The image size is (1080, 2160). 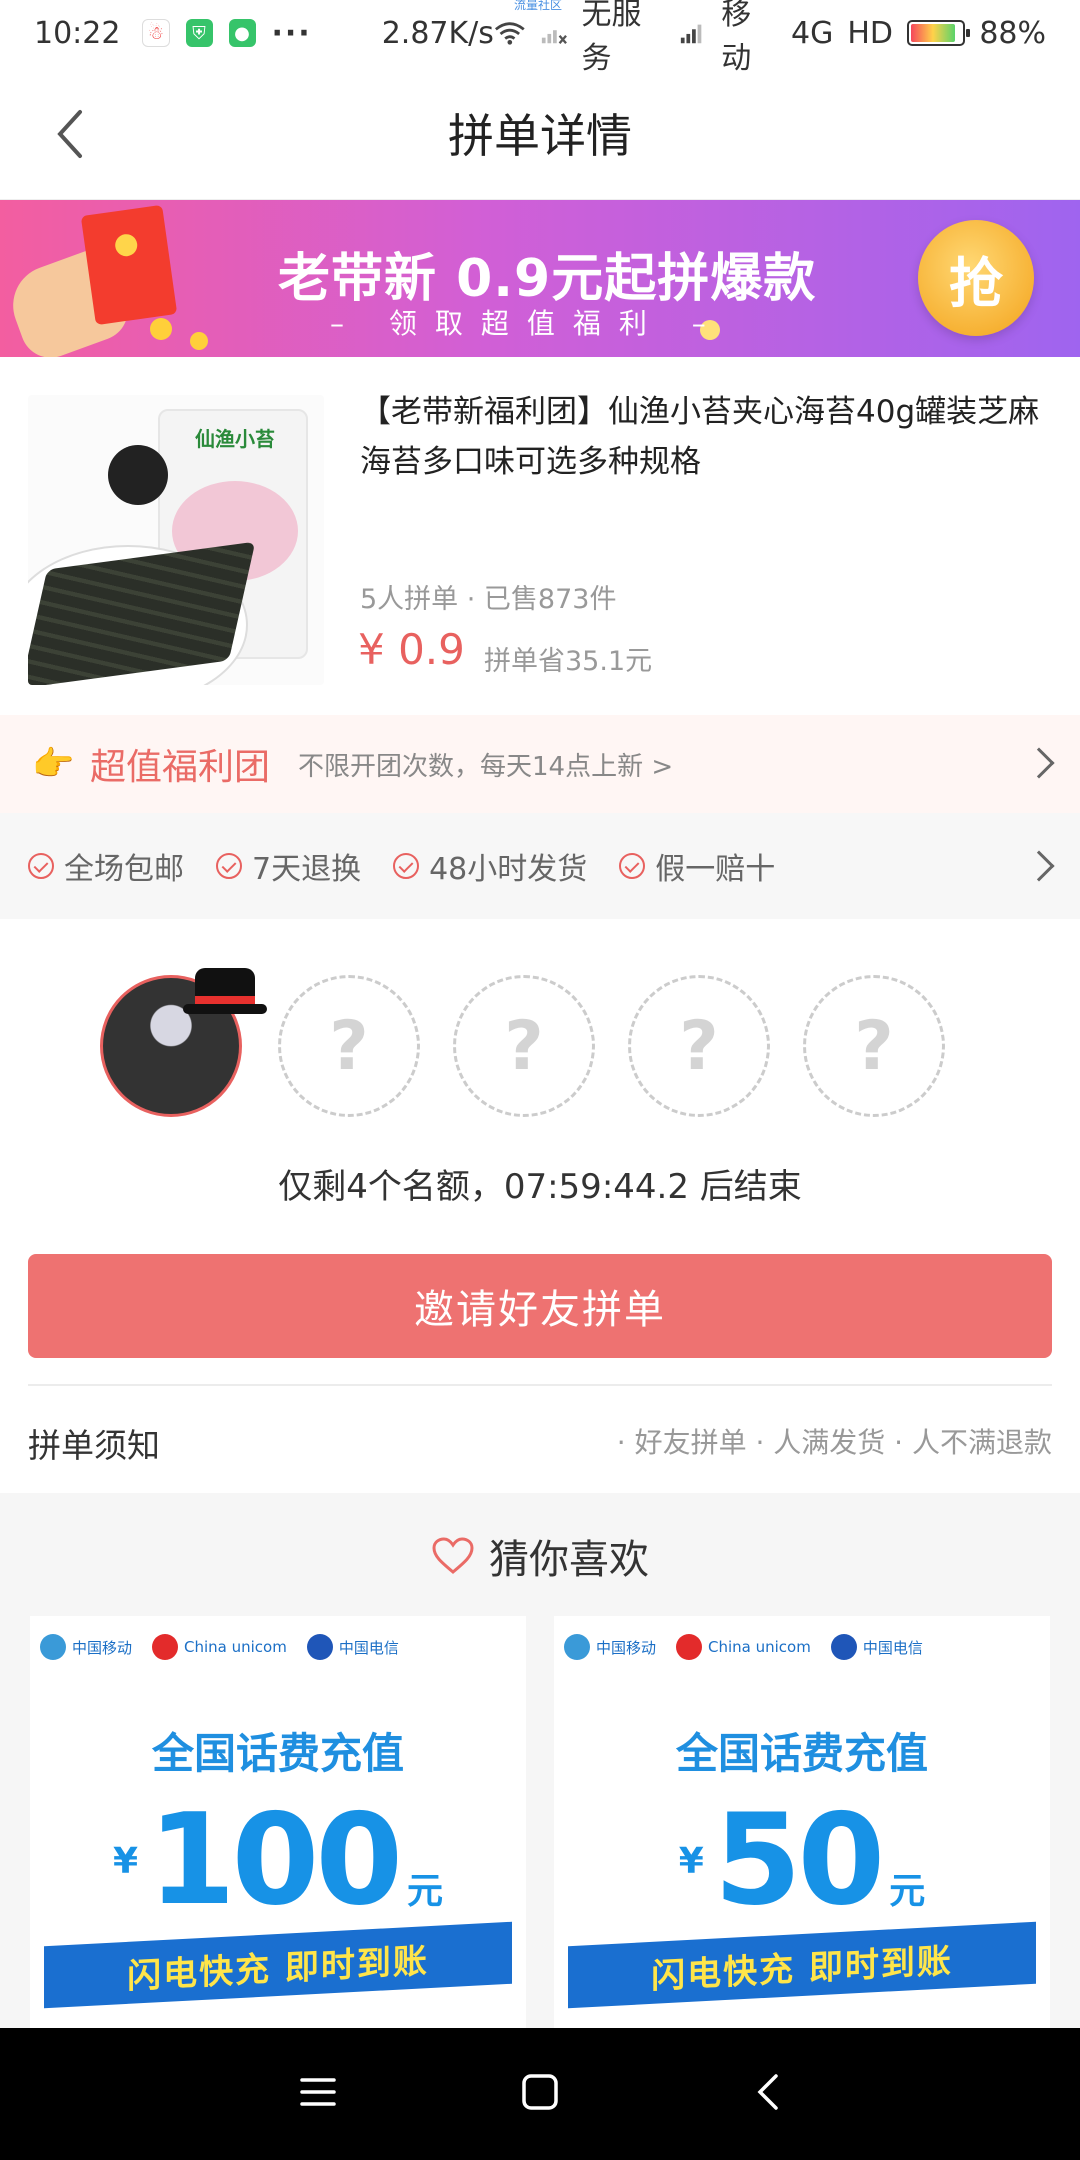 I want to click on card-amount-value: 100, so click(x=275, y=1859).